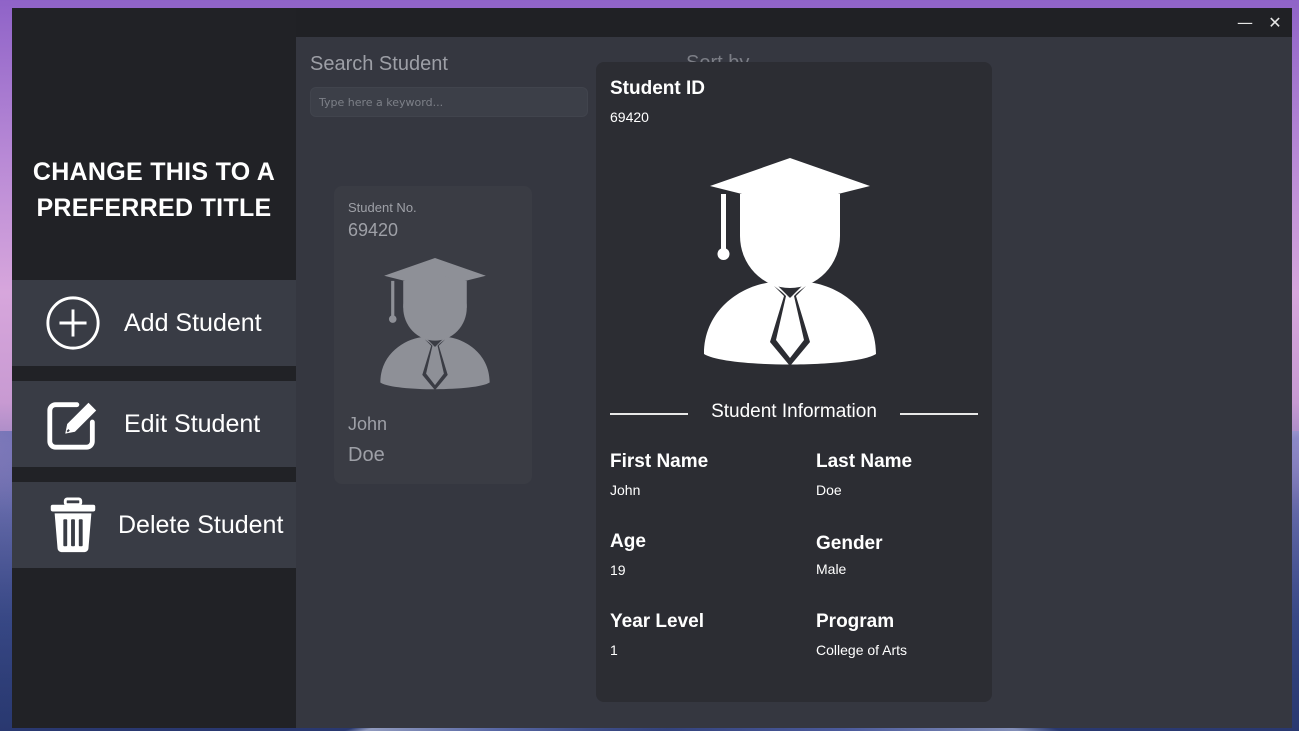 This screenshot has width=1299, height=731. What do you see at coordinates (862, 650) in the screenshot?
I see `program-value: College of Arts` at bounding box center [862, 650].